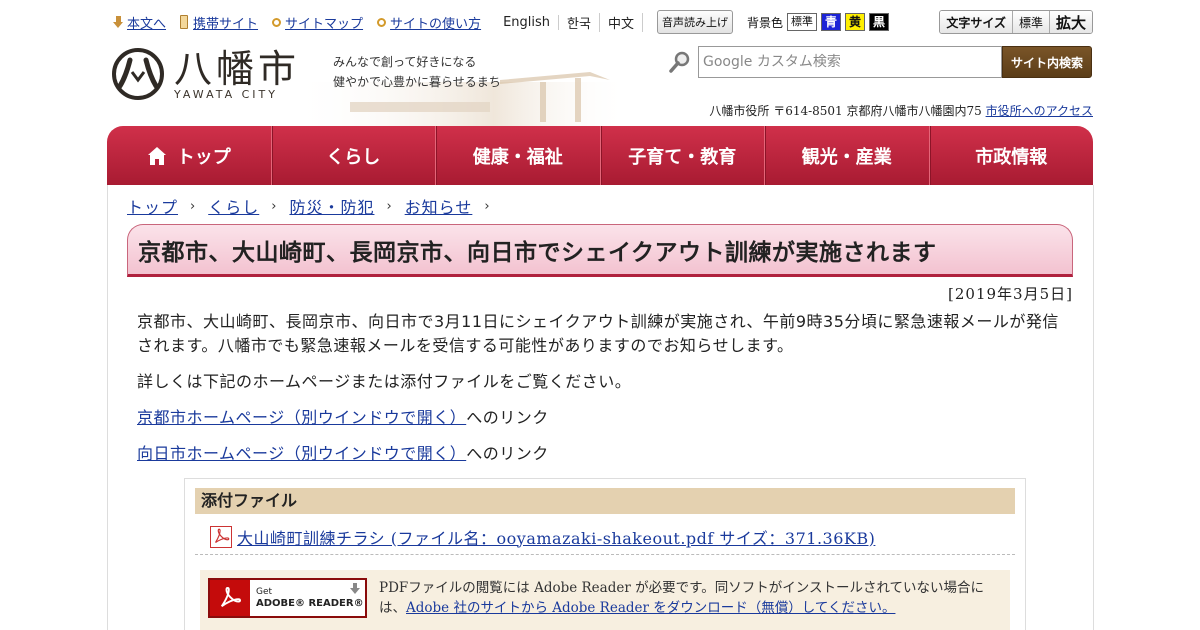 The height and width of the screenshot is (630, 1200). I want to click on adobe-logo-icon, so click(230, 598).